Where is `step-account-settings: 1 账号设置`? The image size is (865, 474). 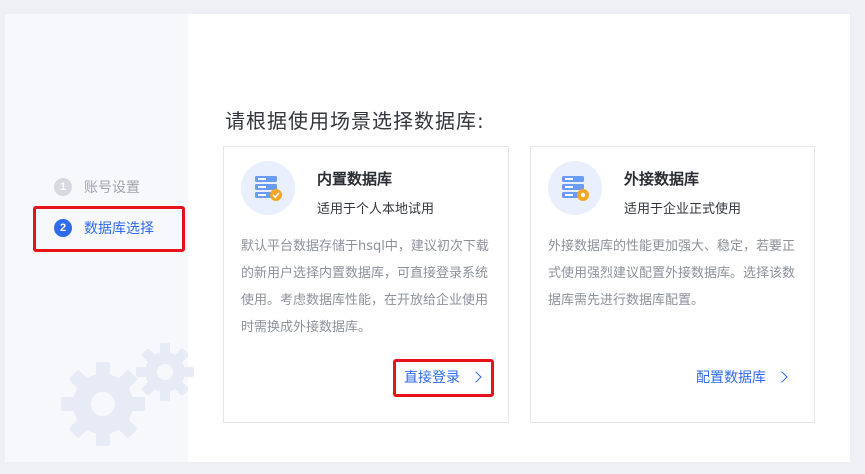 step-account-settings: 1 账号设置 is located at coordinates (97, 187).